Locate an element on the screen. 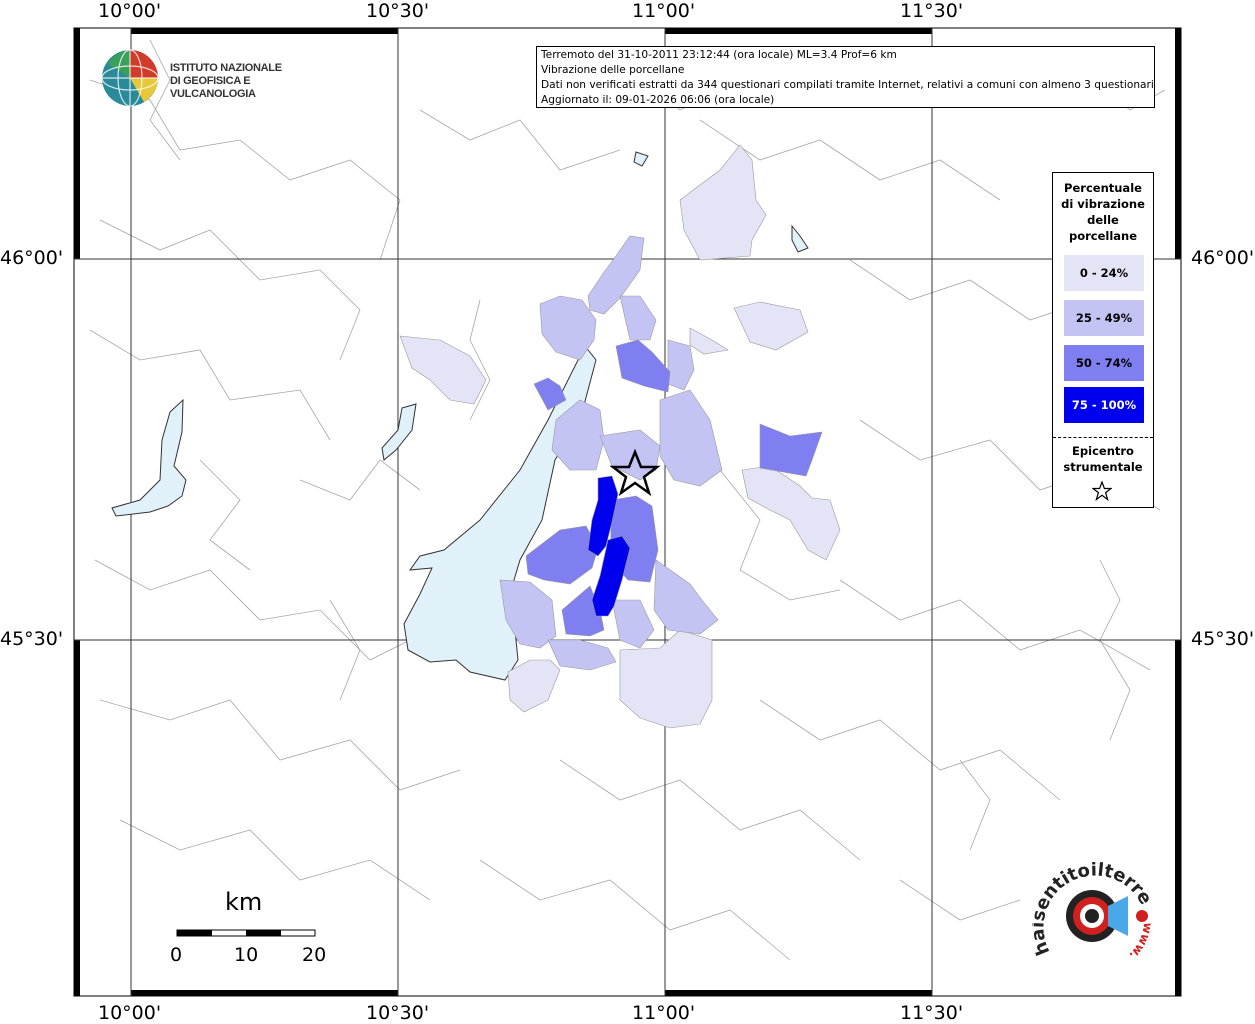 The width and height of the screenshot is (1255, 1024). legend-class-25-49: 25 - 49% is located at coordinates (1104, 318).